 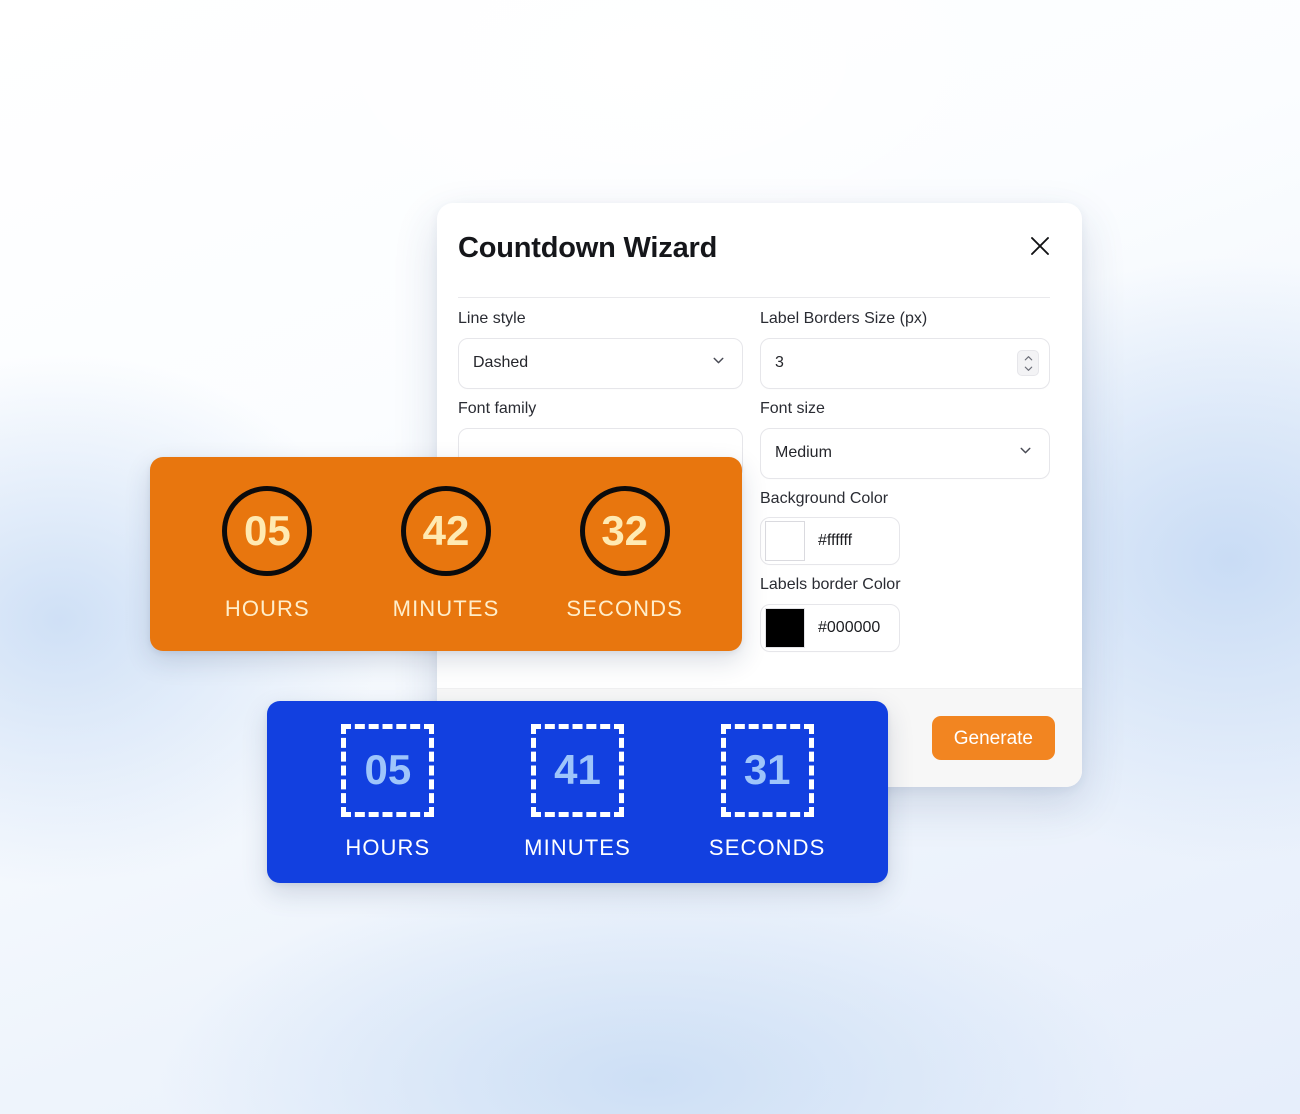 I want to click on number-spinner-icon, so click(x=1028, y=363).